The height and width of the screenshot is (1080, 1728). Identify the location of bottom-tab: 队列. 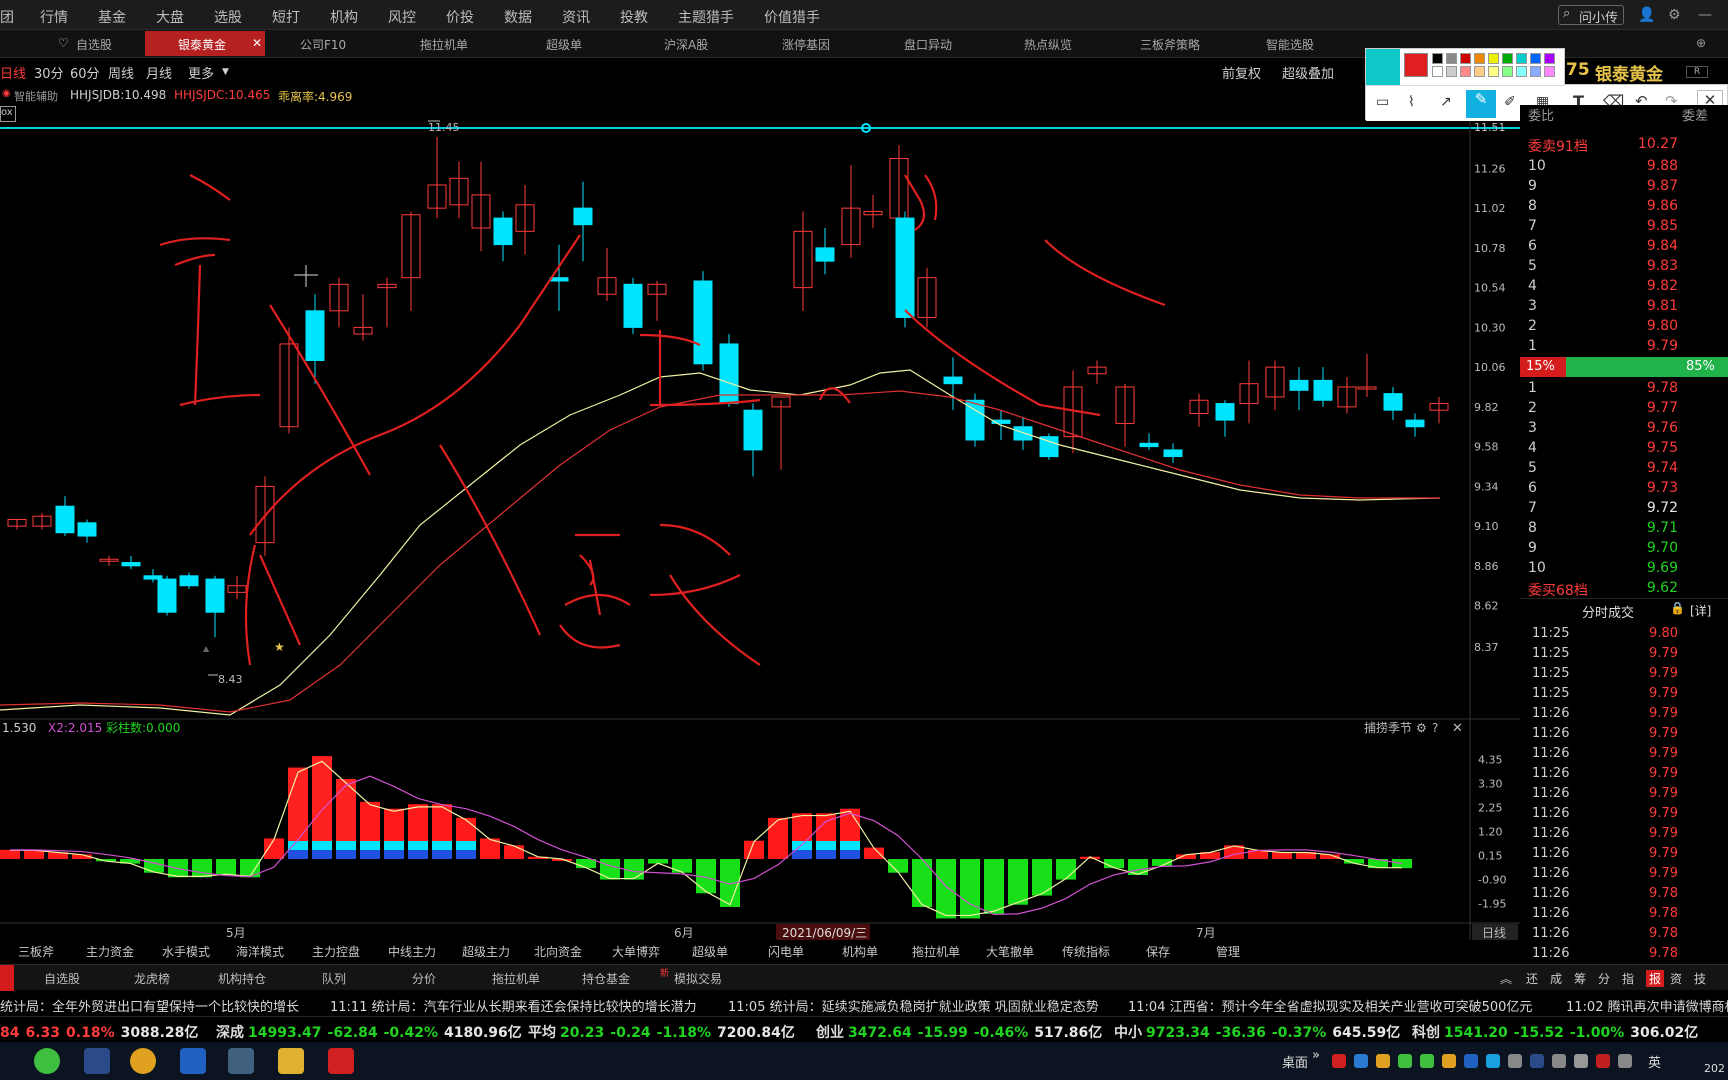
(334, 978).